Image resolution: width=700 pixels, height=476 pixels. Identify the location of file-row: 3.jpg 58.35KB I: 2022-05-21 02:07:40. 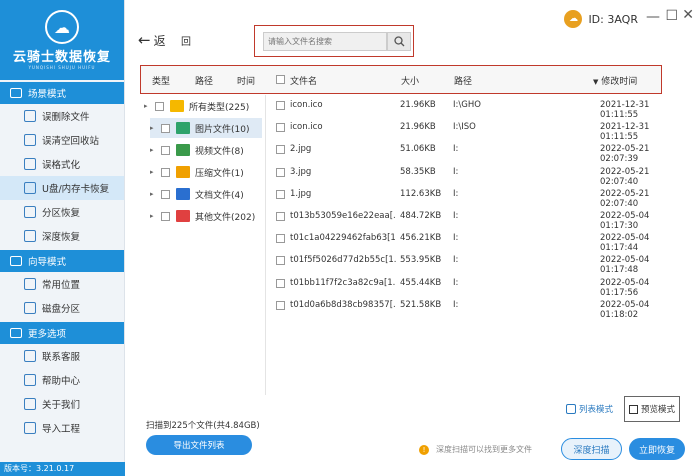
(480, 174).